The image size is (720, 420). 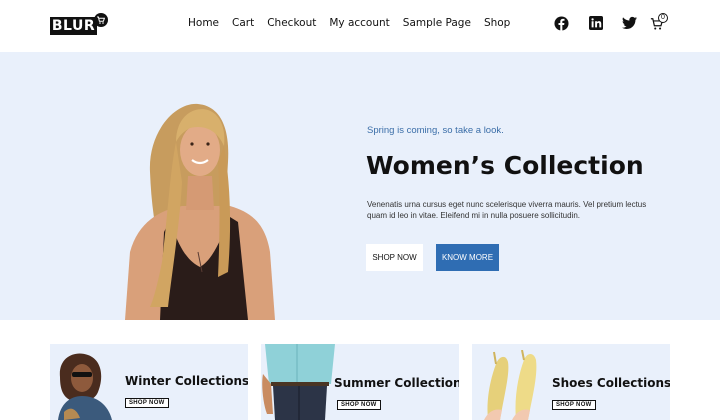 What do you see at coordinates (243, 25) in the screenshot?
I see `nav-cart: Cart` at bounding box center [243, 25].